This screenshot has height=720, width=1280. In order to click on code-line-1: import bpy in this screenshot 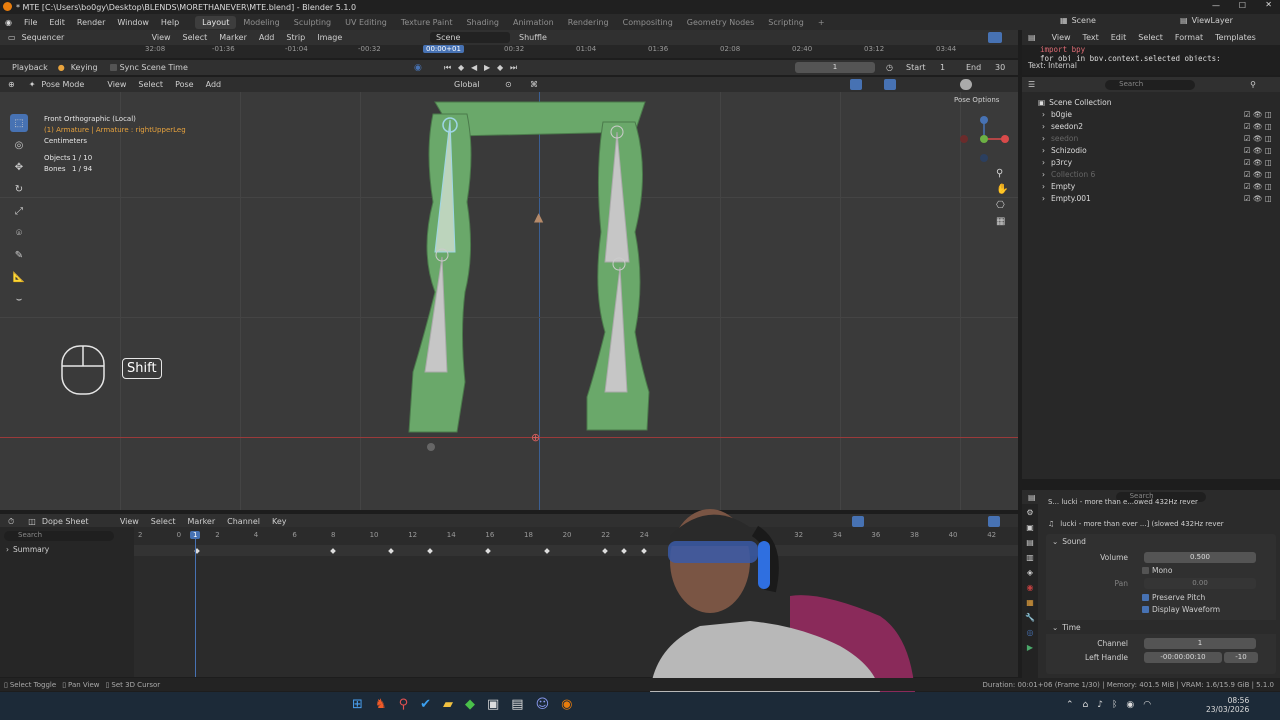, I will do `click(1151, 49)`.